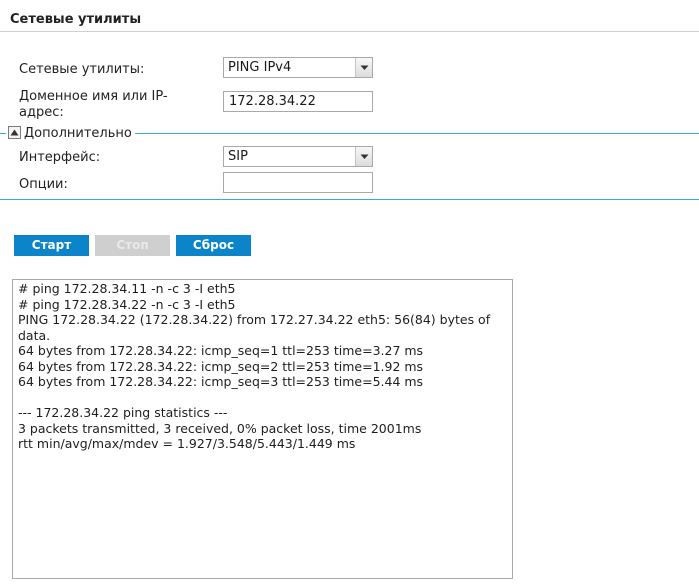  I want to click on output-line: # ping 172.28.34.22 -n -c 3 -I eth5, so click(127, 304).